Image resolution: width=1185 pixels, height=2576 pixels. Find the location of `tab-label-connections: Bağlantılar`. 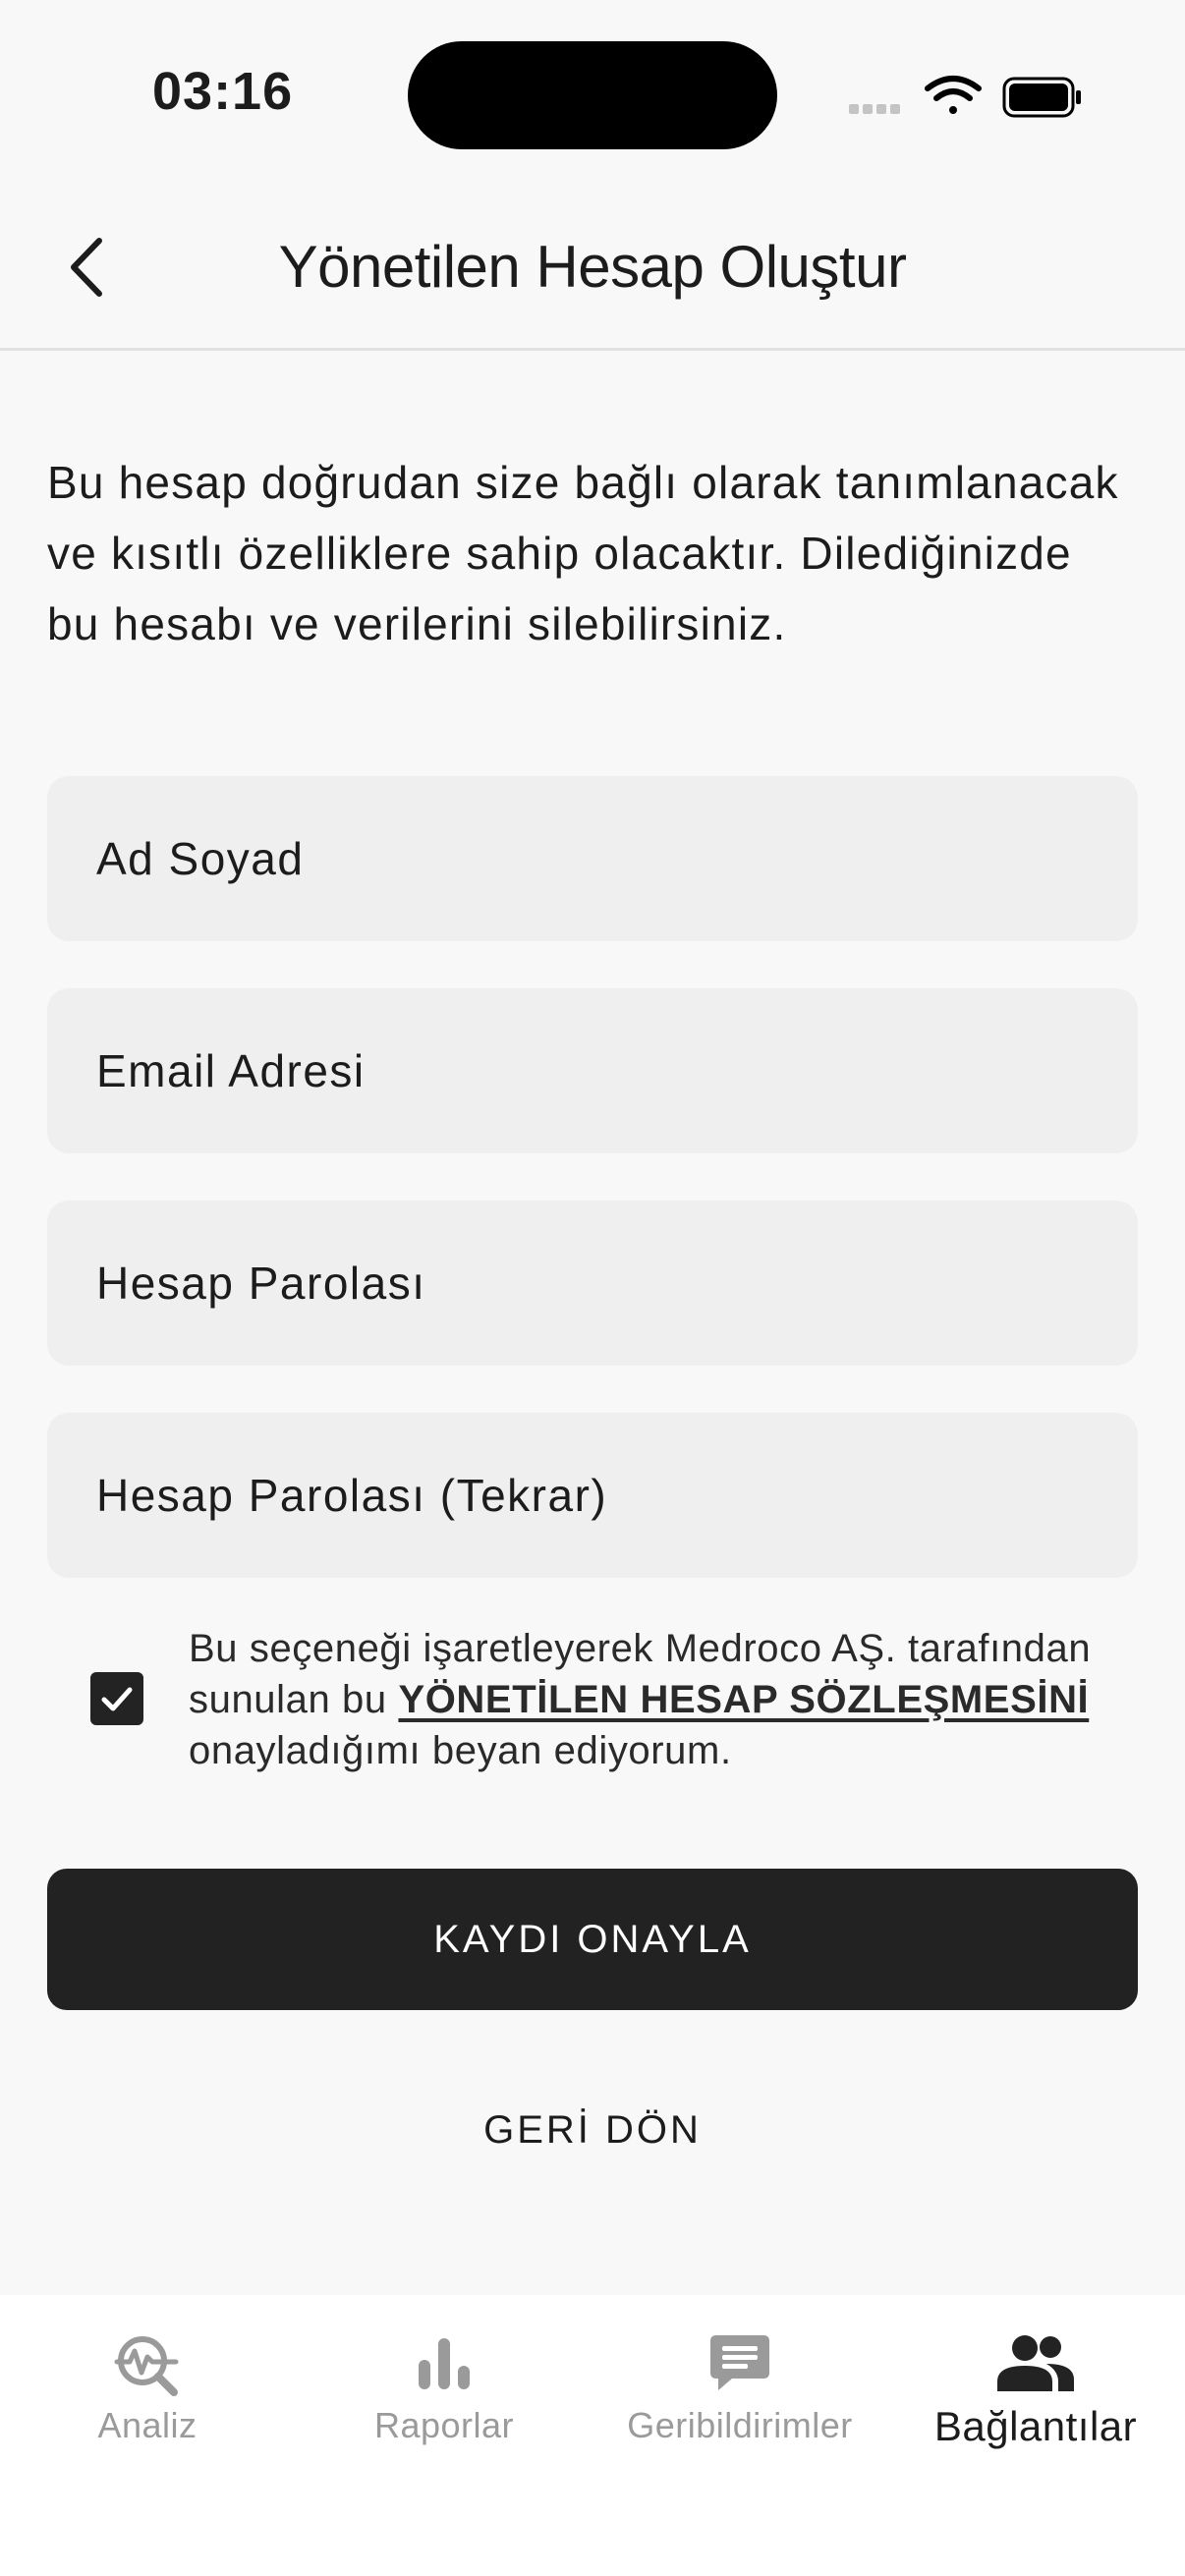

tab-label-connections: Bağlantılar is located at coordinates (1035, 2426).